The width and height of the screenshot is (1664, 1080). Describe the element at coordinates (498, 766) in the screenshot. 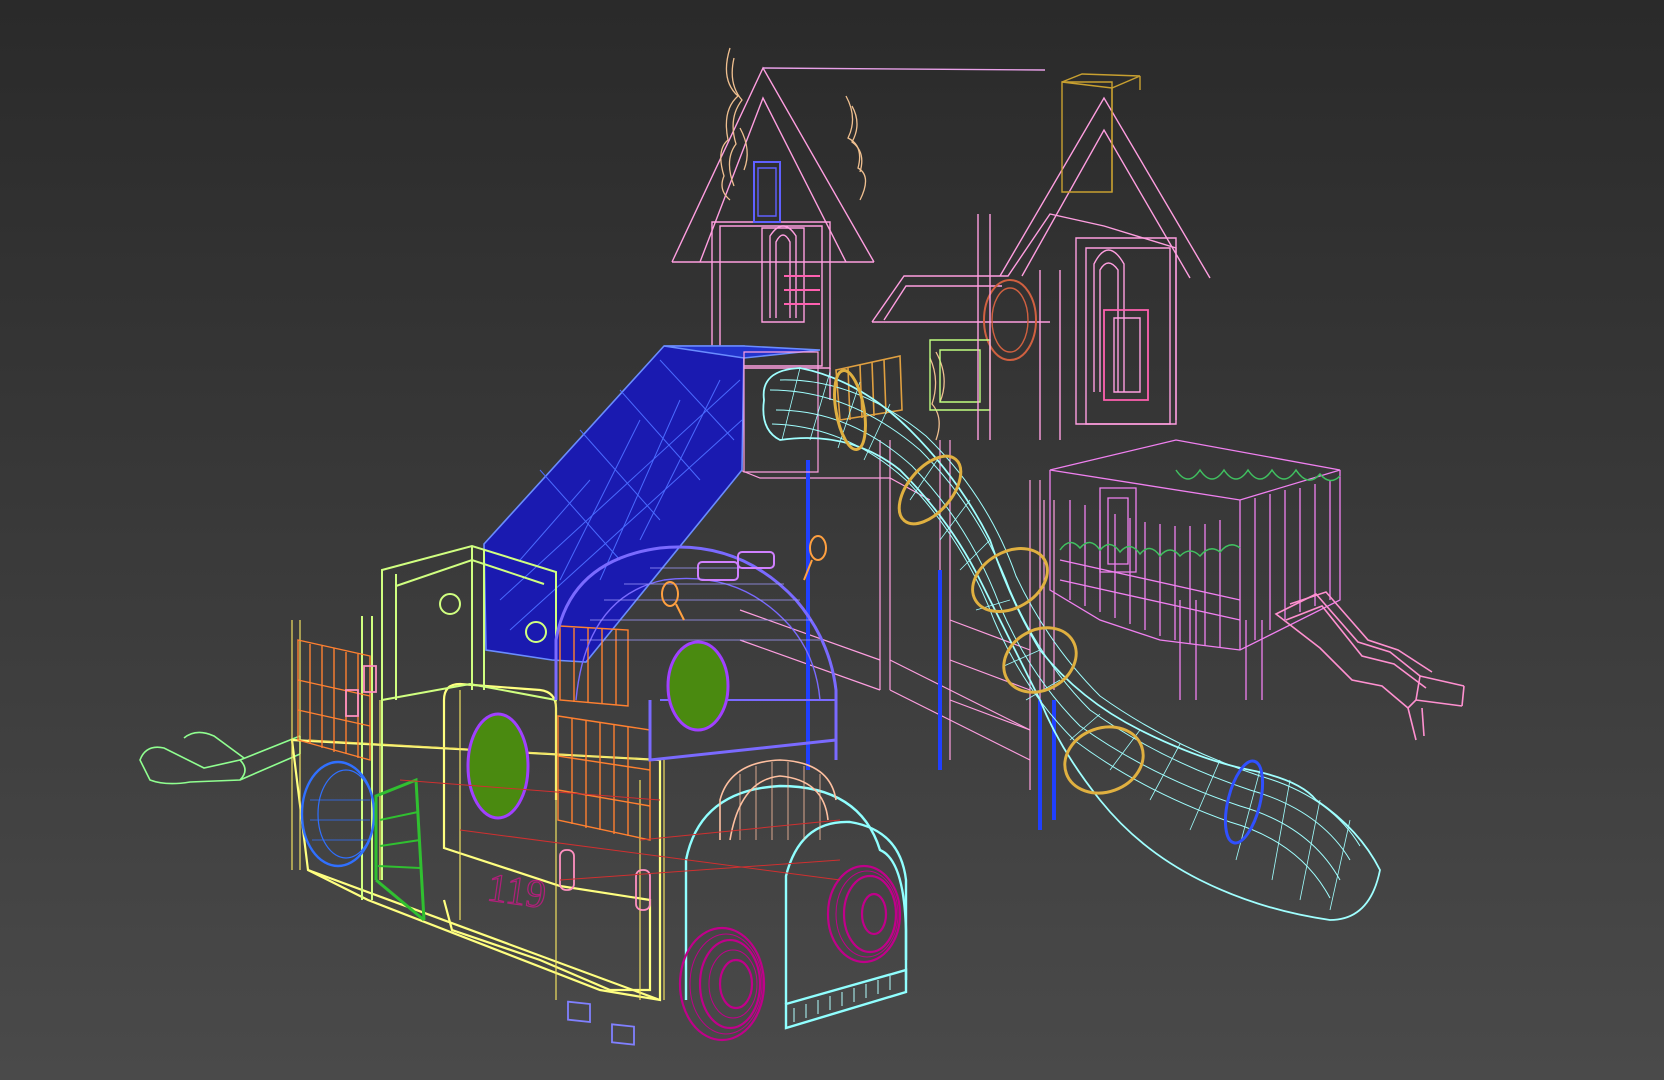

I see `truck-window-left` at that location.